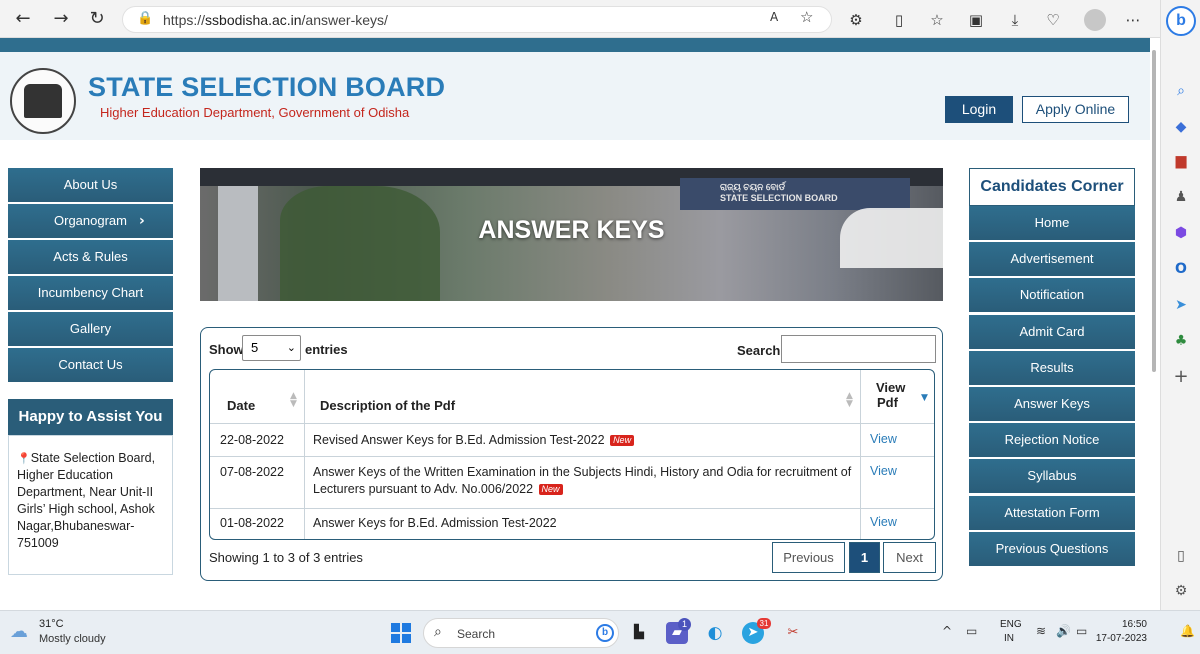  I want to click on cc-previous-questions: Previous Questions, so click(1052, 548).